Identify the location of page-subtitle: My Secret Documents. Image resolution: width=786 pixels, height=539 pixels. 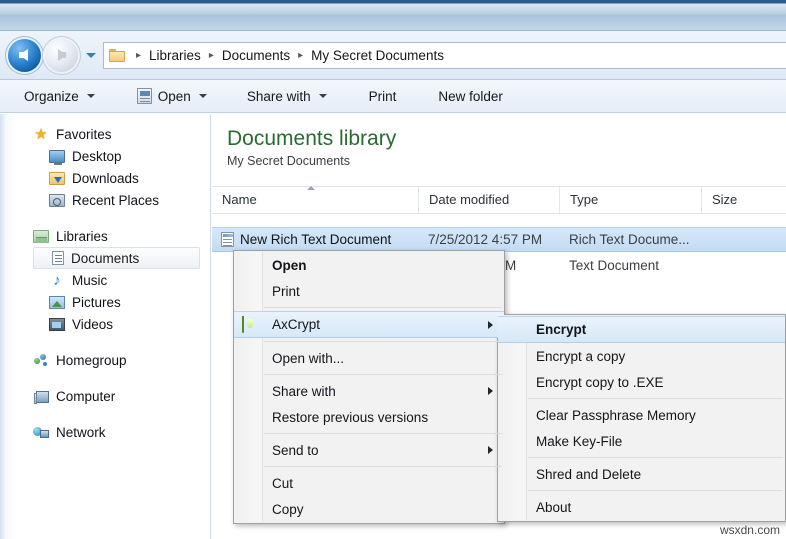
(288, 161).